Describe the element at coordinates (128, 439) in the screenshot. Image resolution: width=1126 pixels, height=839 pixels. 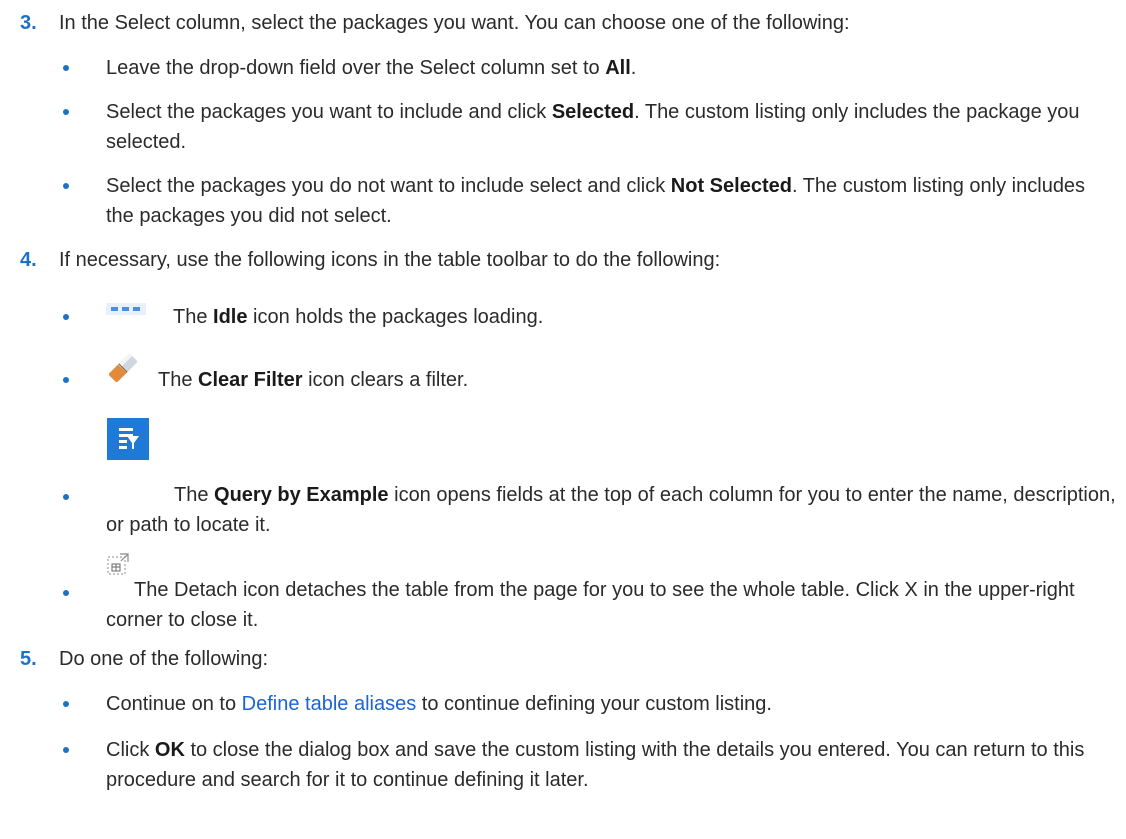
I see `query-by-example-icon` at that location.